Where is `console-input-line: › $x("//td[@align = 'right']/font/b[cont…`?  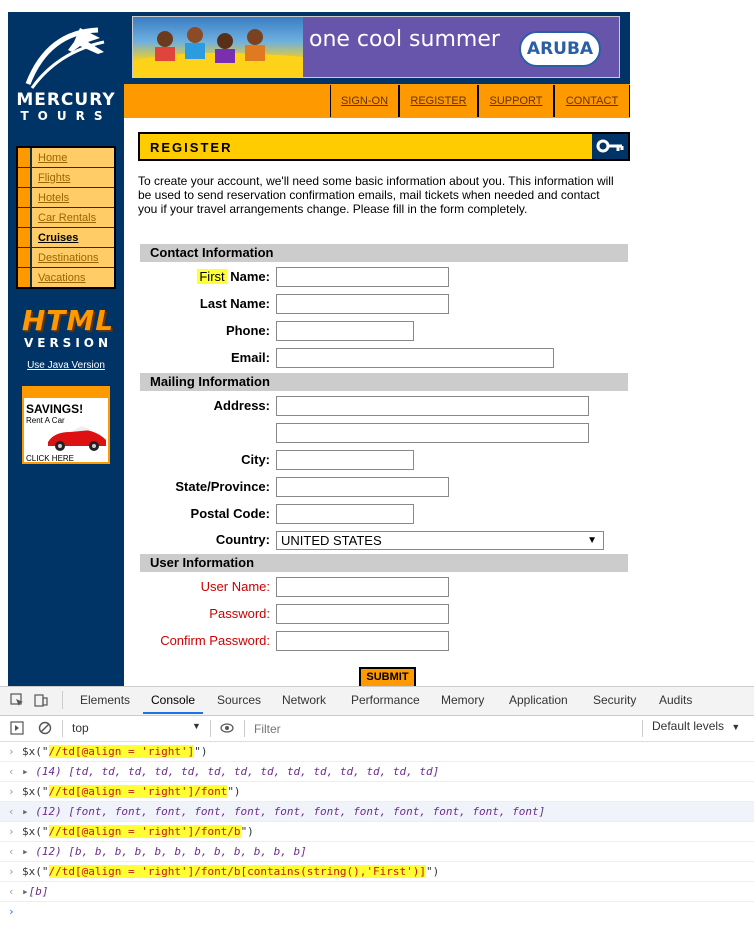
console-input-line: › $x("//td[@align = 'right']/font/b[cont… is located at coordinates (377, 872).